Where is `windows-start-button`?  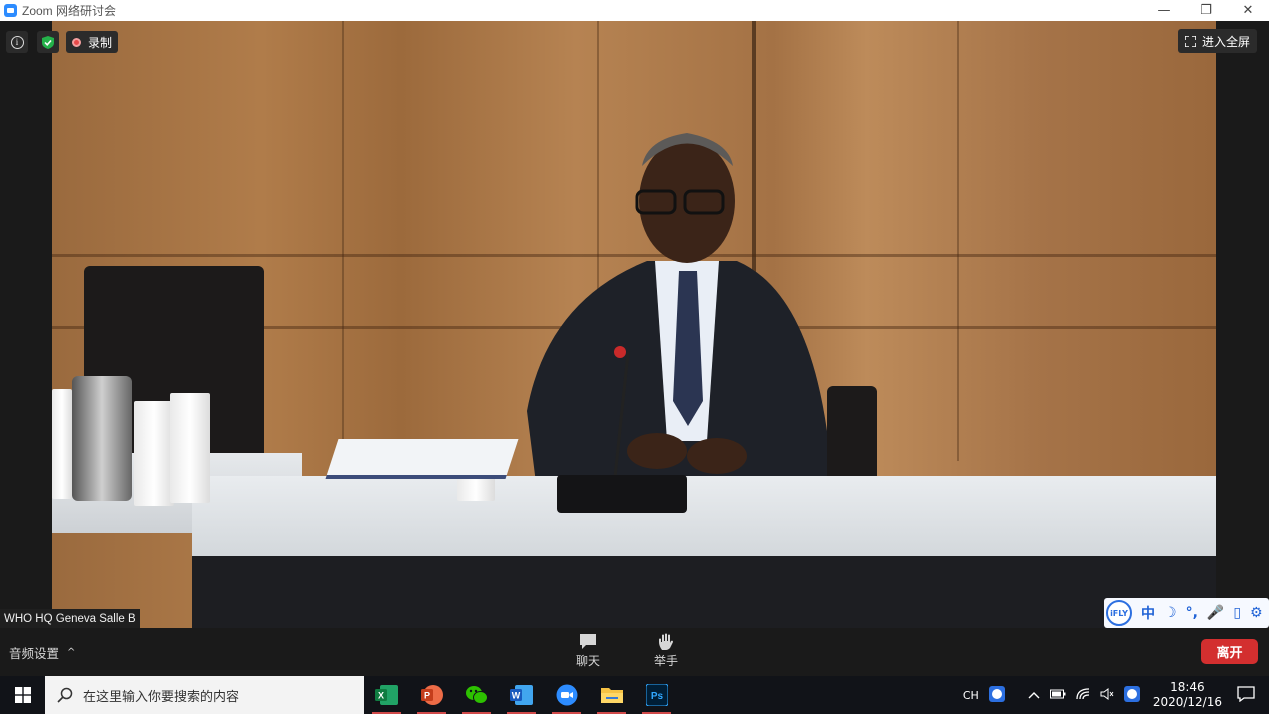
windows-start-button is located at coordinates (22, 695).